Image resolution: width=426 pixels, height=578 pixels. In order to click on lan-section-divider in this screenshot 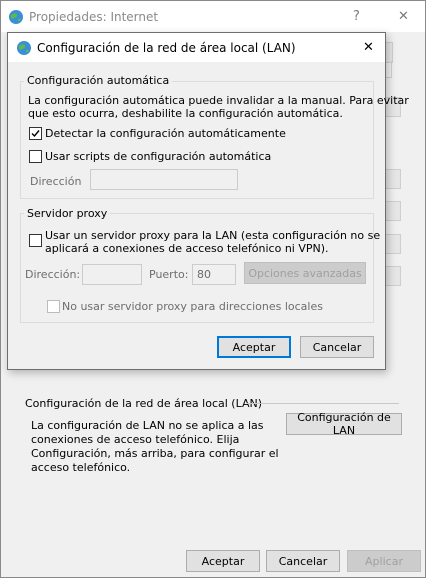, I will do `click(323, 403)`.